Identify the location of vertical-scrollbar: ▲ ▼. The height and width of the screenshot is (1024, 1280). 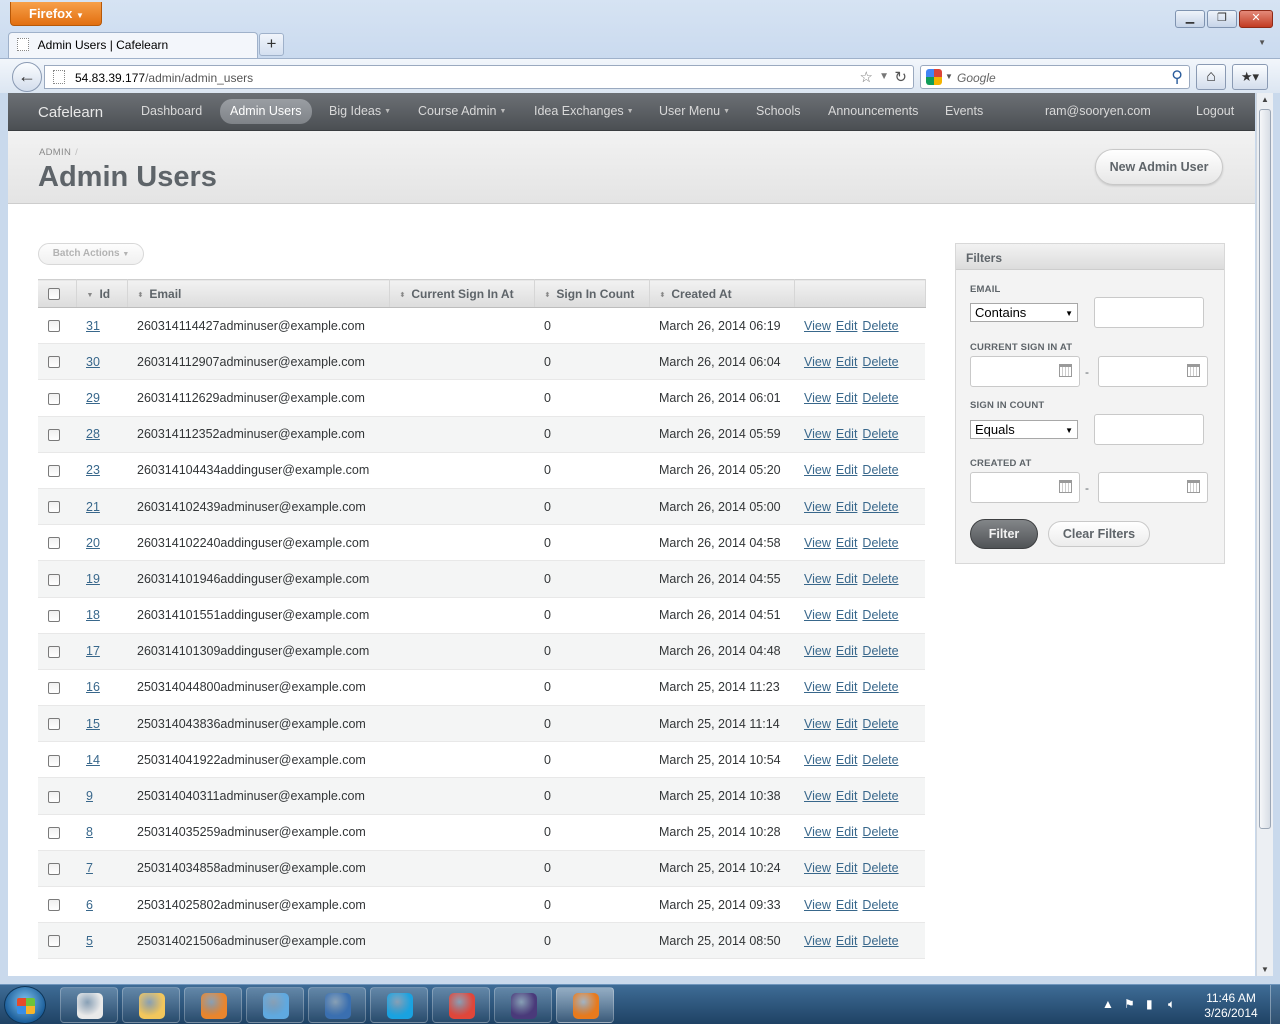
(1264, 534).